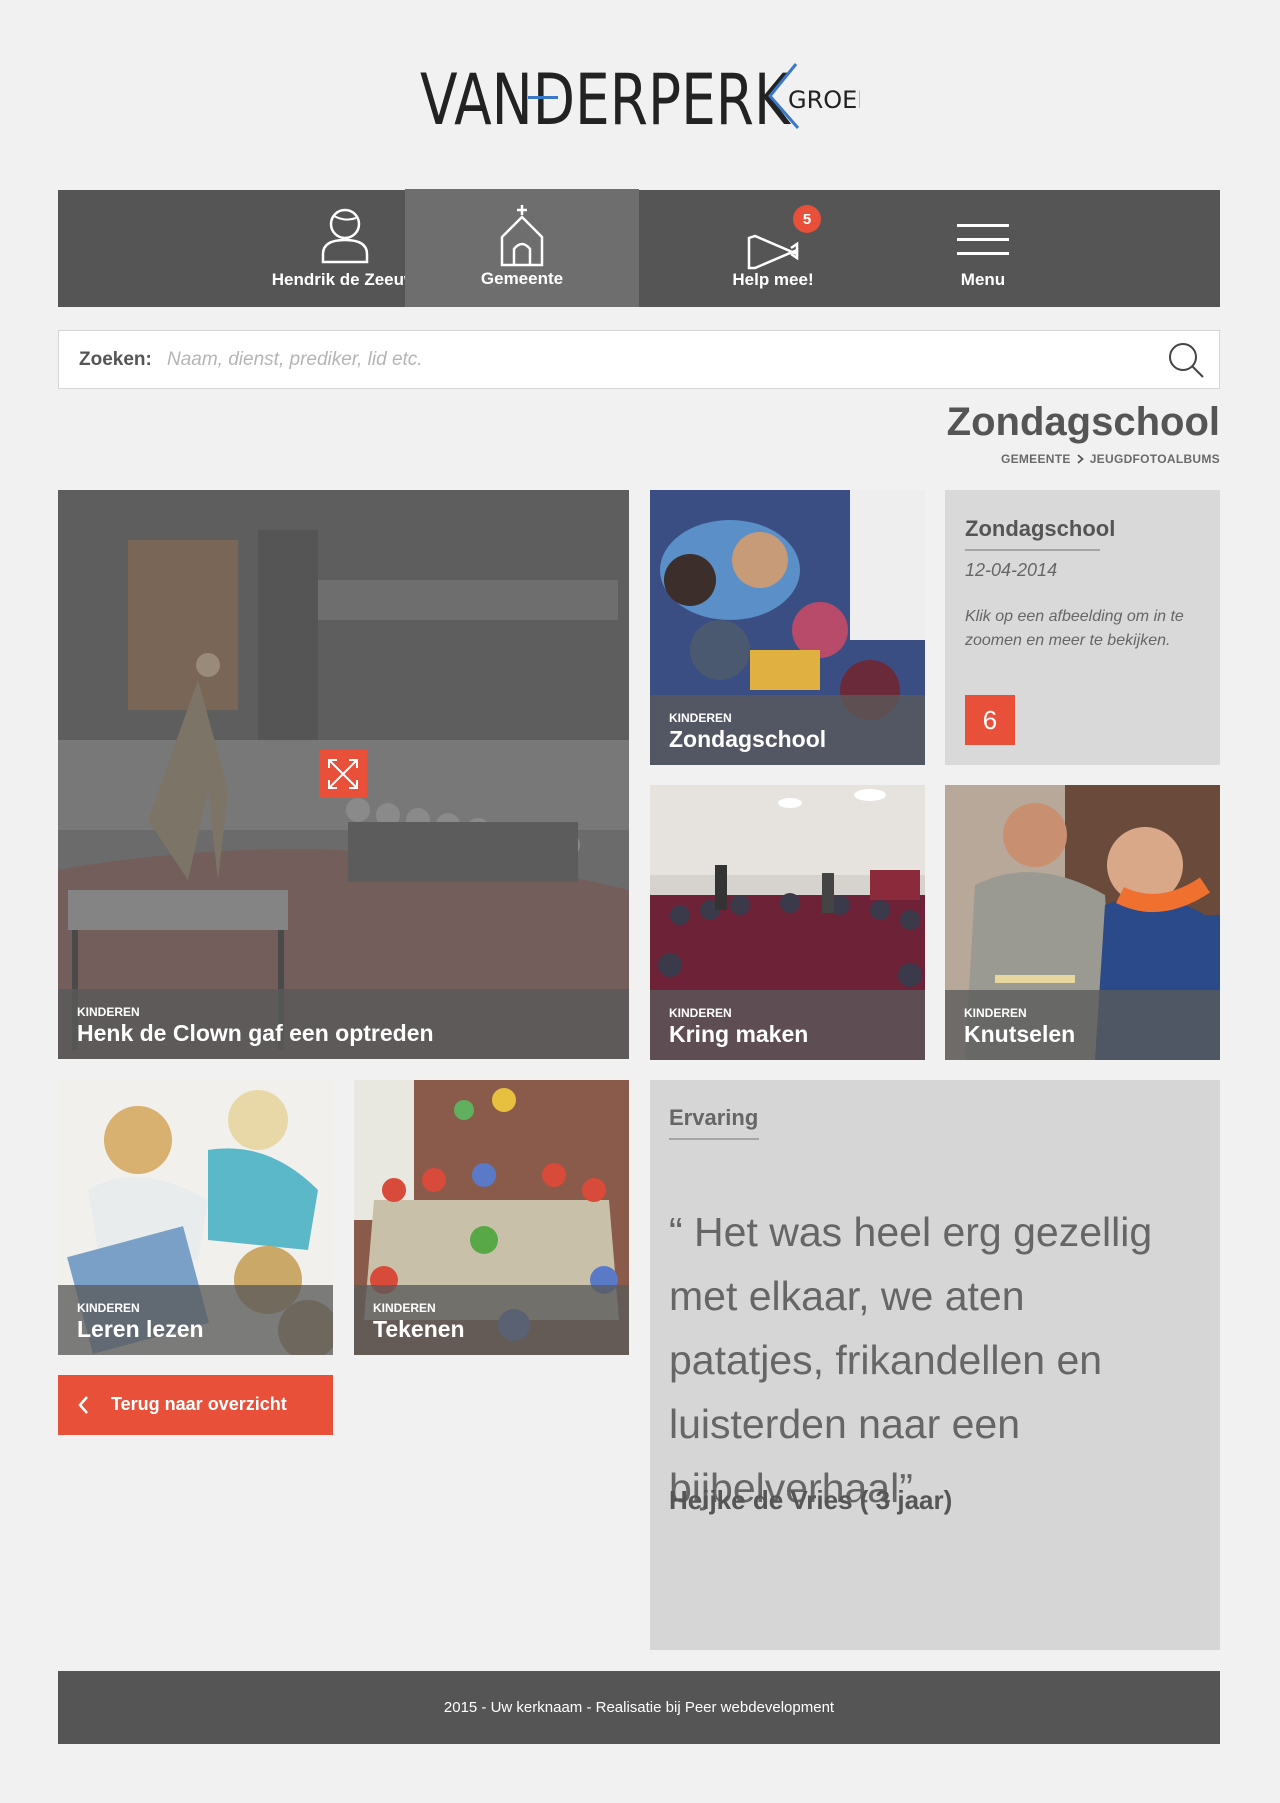  I want to click on album-title: Zondagschool, so click(1040, 528).